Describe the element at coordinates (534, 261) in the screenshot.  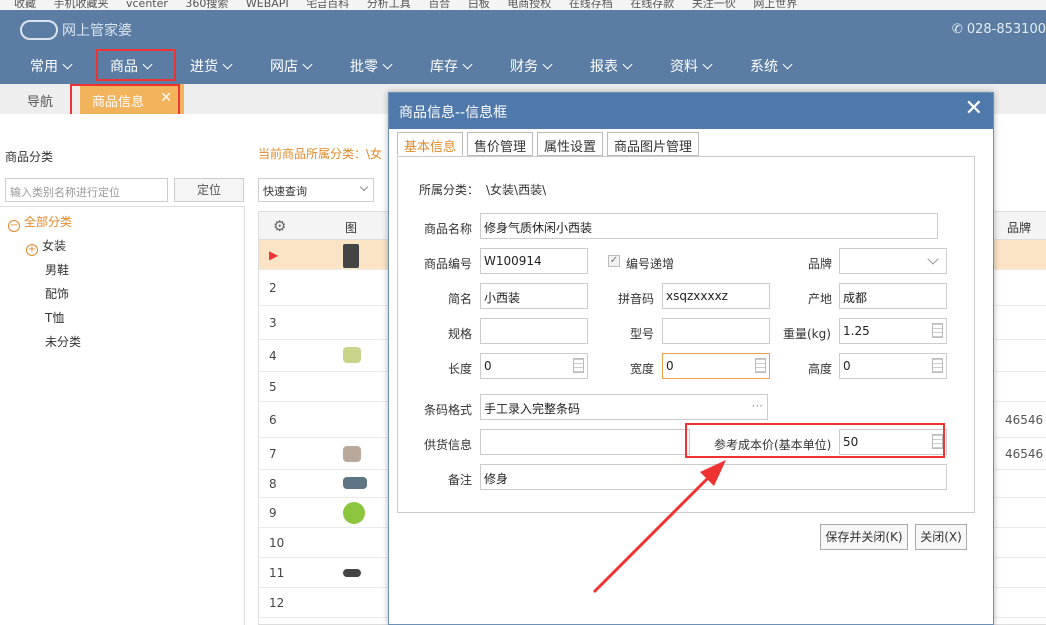
I see `product-code-input: W100914` at that location.